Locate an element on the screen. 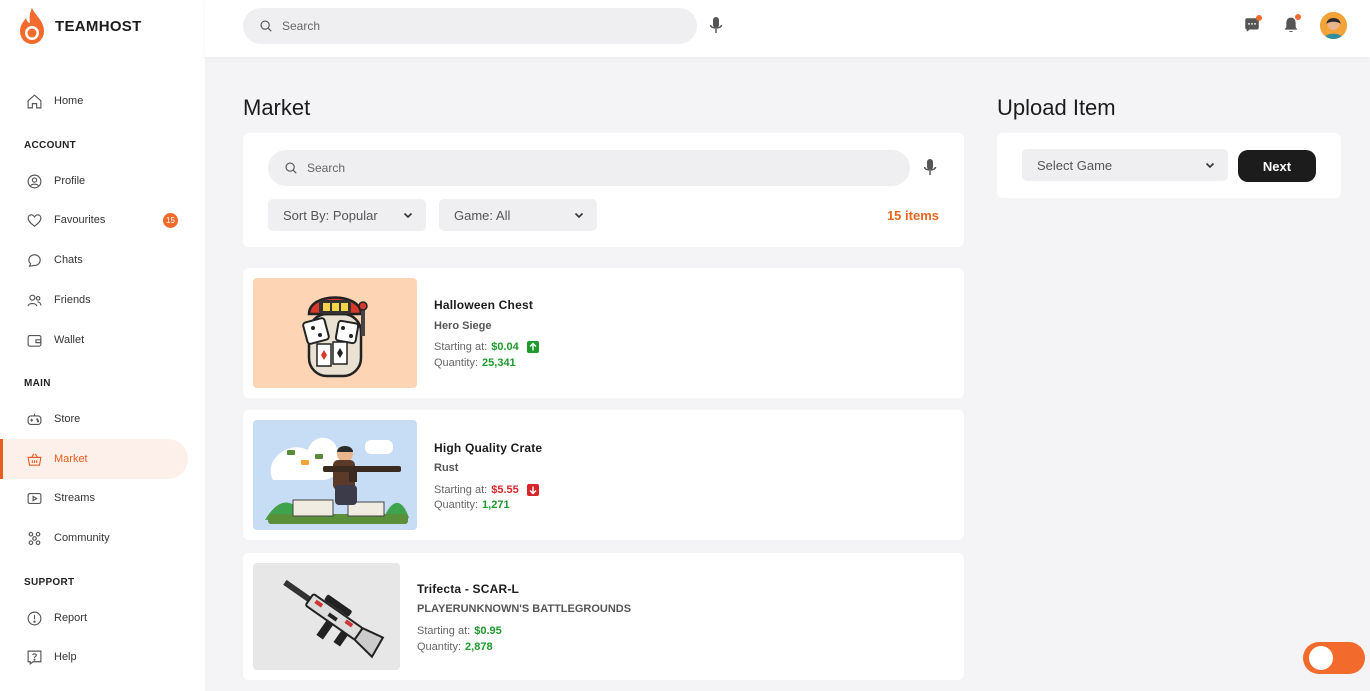 This screenshot has width=1370, height=691. sidebar-item-community: Community is located at coordinates (94, 538).